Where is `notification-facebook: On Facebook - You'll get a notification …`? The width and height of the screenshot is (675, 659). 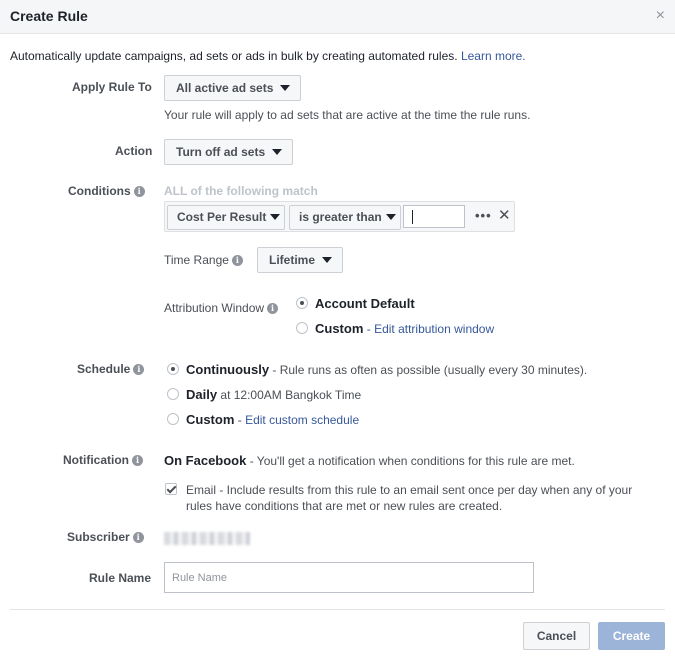 notification-facebook: On Facebook - You'll get a notification … is located at coordinates (369, 460).